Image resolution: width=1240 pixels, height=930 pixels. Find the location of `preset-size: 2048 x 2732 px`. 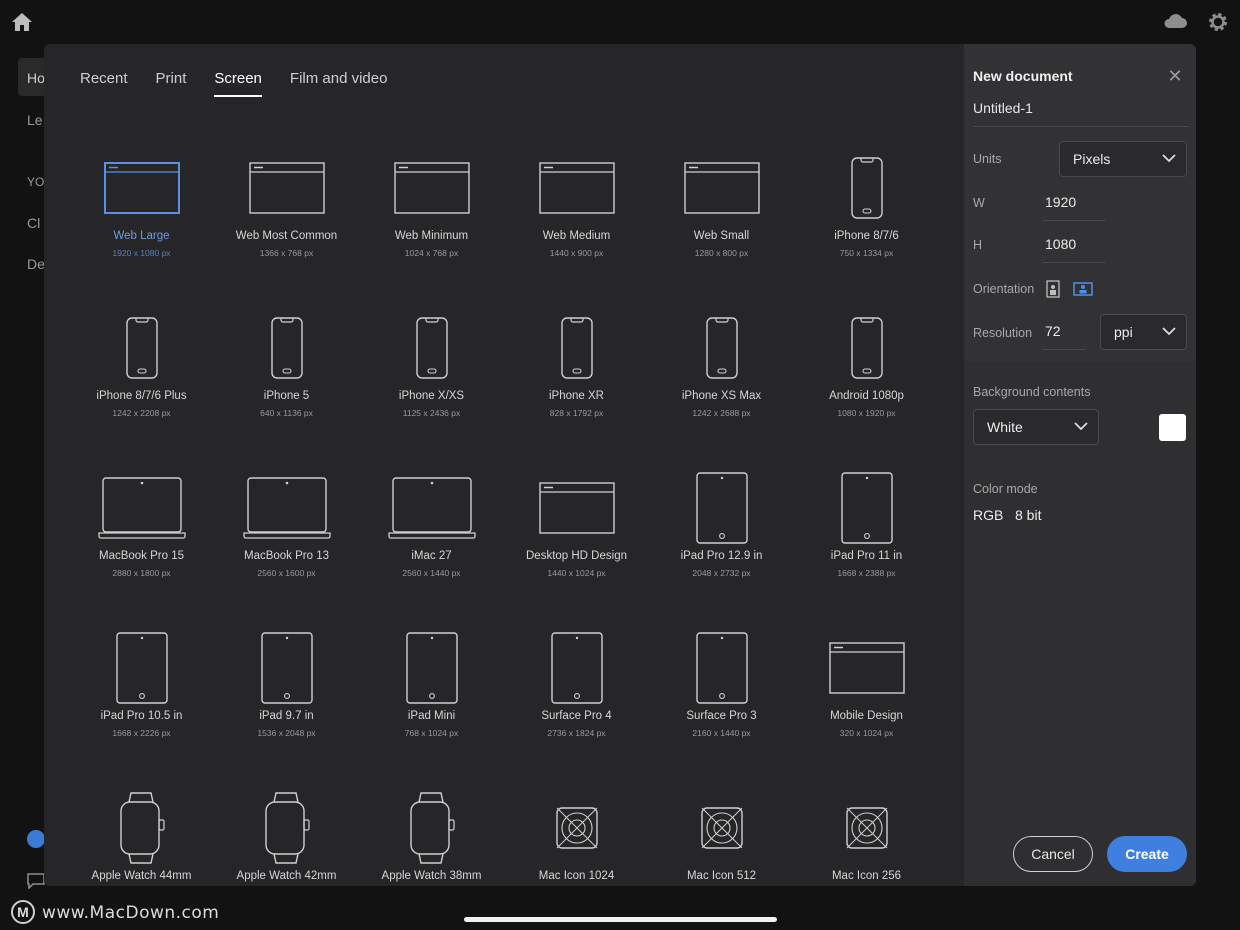

preset-size: 2048 x 2732 px is located at coordinates (721, 573).